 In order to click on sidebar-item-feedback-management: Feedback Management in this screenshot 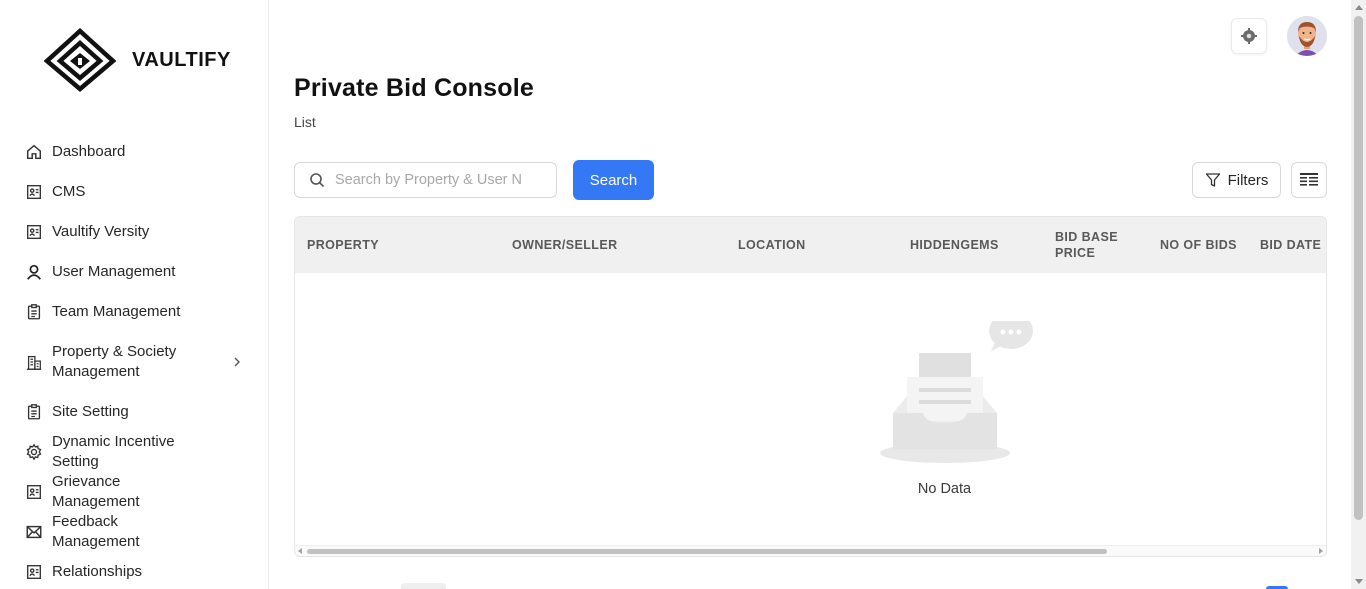, I will do `click(134, 532)`.